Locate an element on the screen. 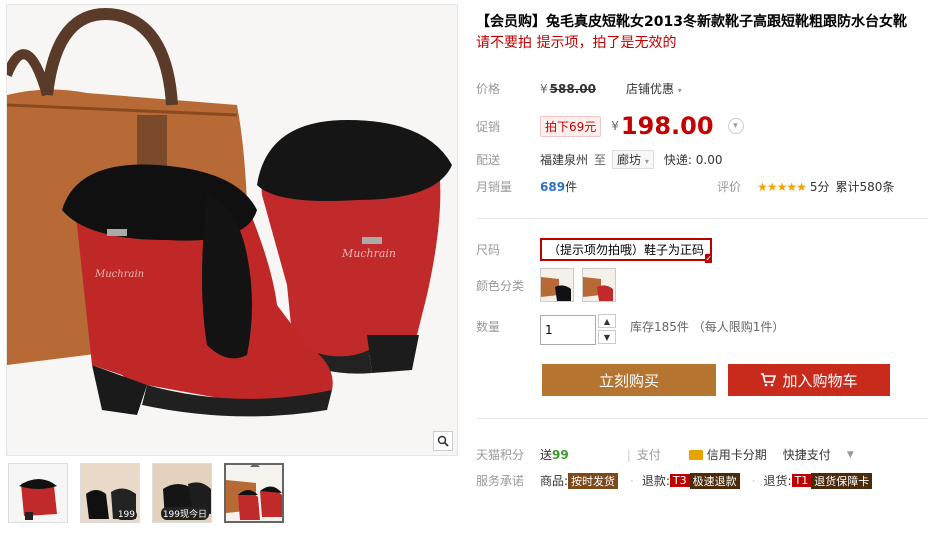 Image resolution: width=930 pixels, height=539 pixels. sales-row: 月销量 689 件 评价 ★★★★★ 5分 累计580条 is located at coordinates (685, 186).